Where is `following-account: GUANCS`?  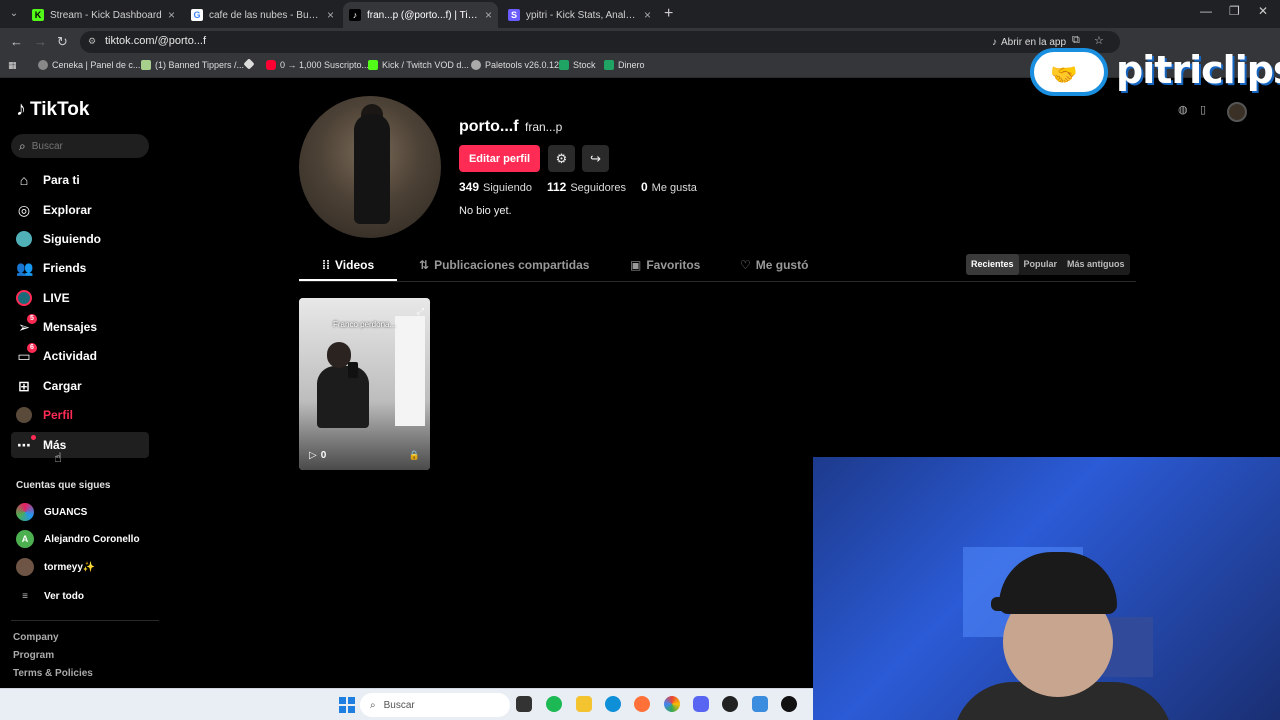 following-account: GUANCS is located at coordinates (51, 512).